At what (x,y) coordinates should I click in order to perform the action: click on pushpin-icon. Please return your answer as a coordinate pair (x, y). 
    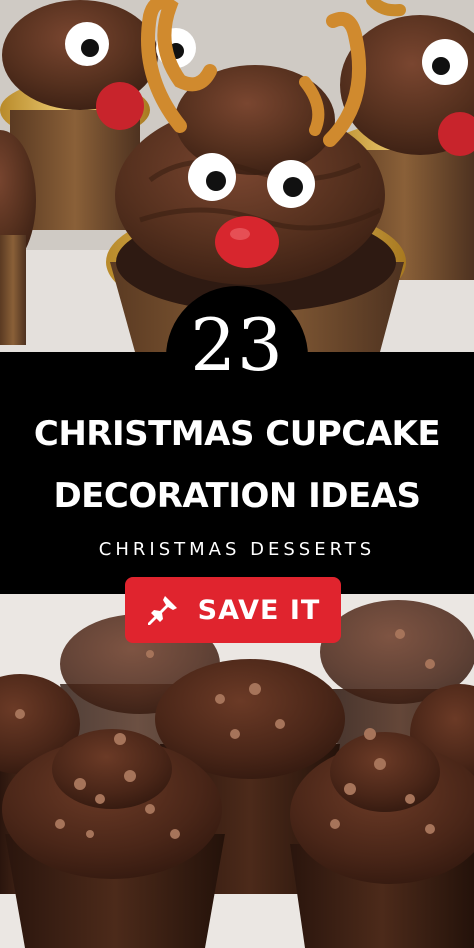
    Looking at the image, I should click on (162, 610).